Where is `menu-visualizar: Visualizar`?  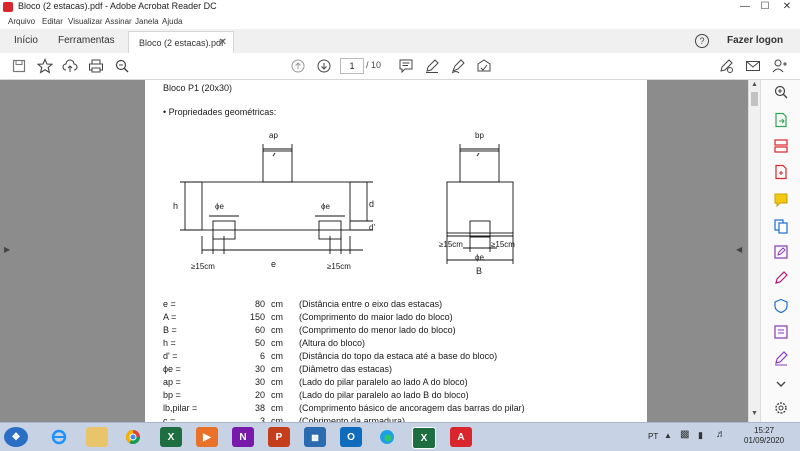
menu-visualizar: Visualizar is located at coordinates (85, 21).